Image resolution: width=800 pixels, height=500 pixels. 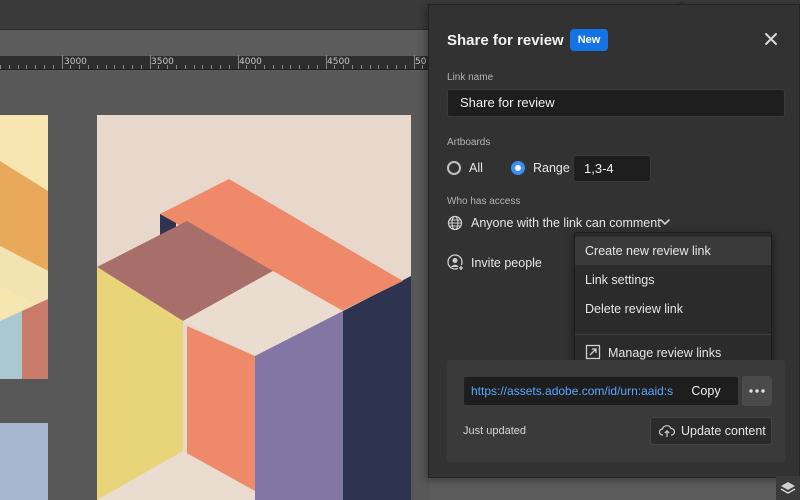 I want to click on update-content-button: Update content, so click(x=711, y=431).